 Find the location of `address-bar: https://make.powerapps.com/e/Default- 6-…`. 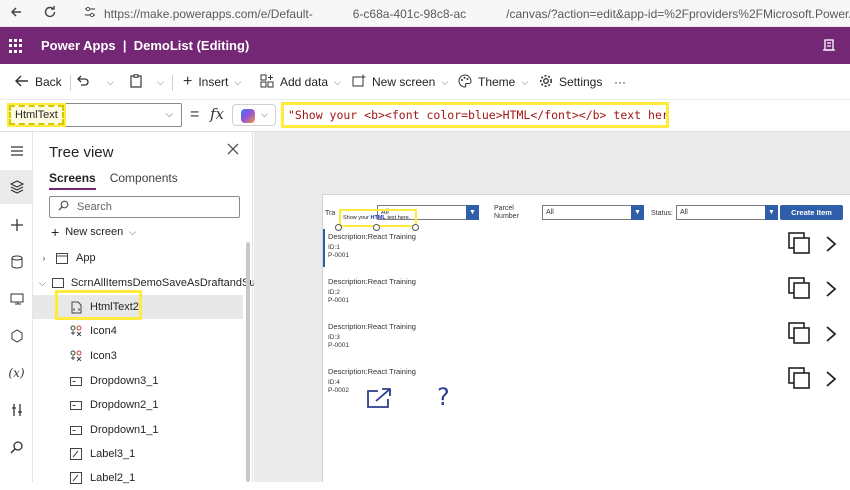

address-bar: https://make.powerapps.com/e/Default- 6-… is located at coordinates (463, 13).